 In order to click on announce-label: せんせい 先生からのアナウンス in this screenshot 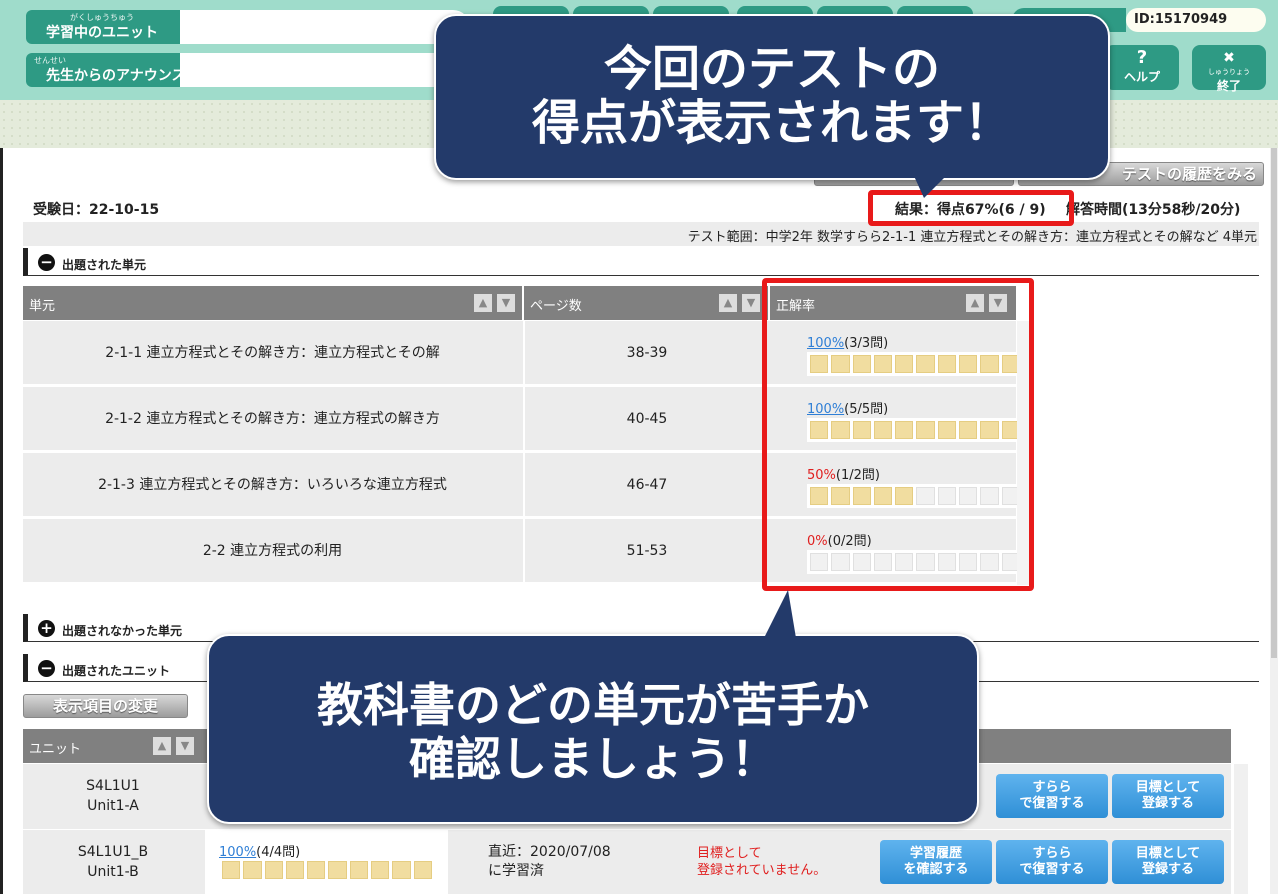, I will do `click(105, 70)`.